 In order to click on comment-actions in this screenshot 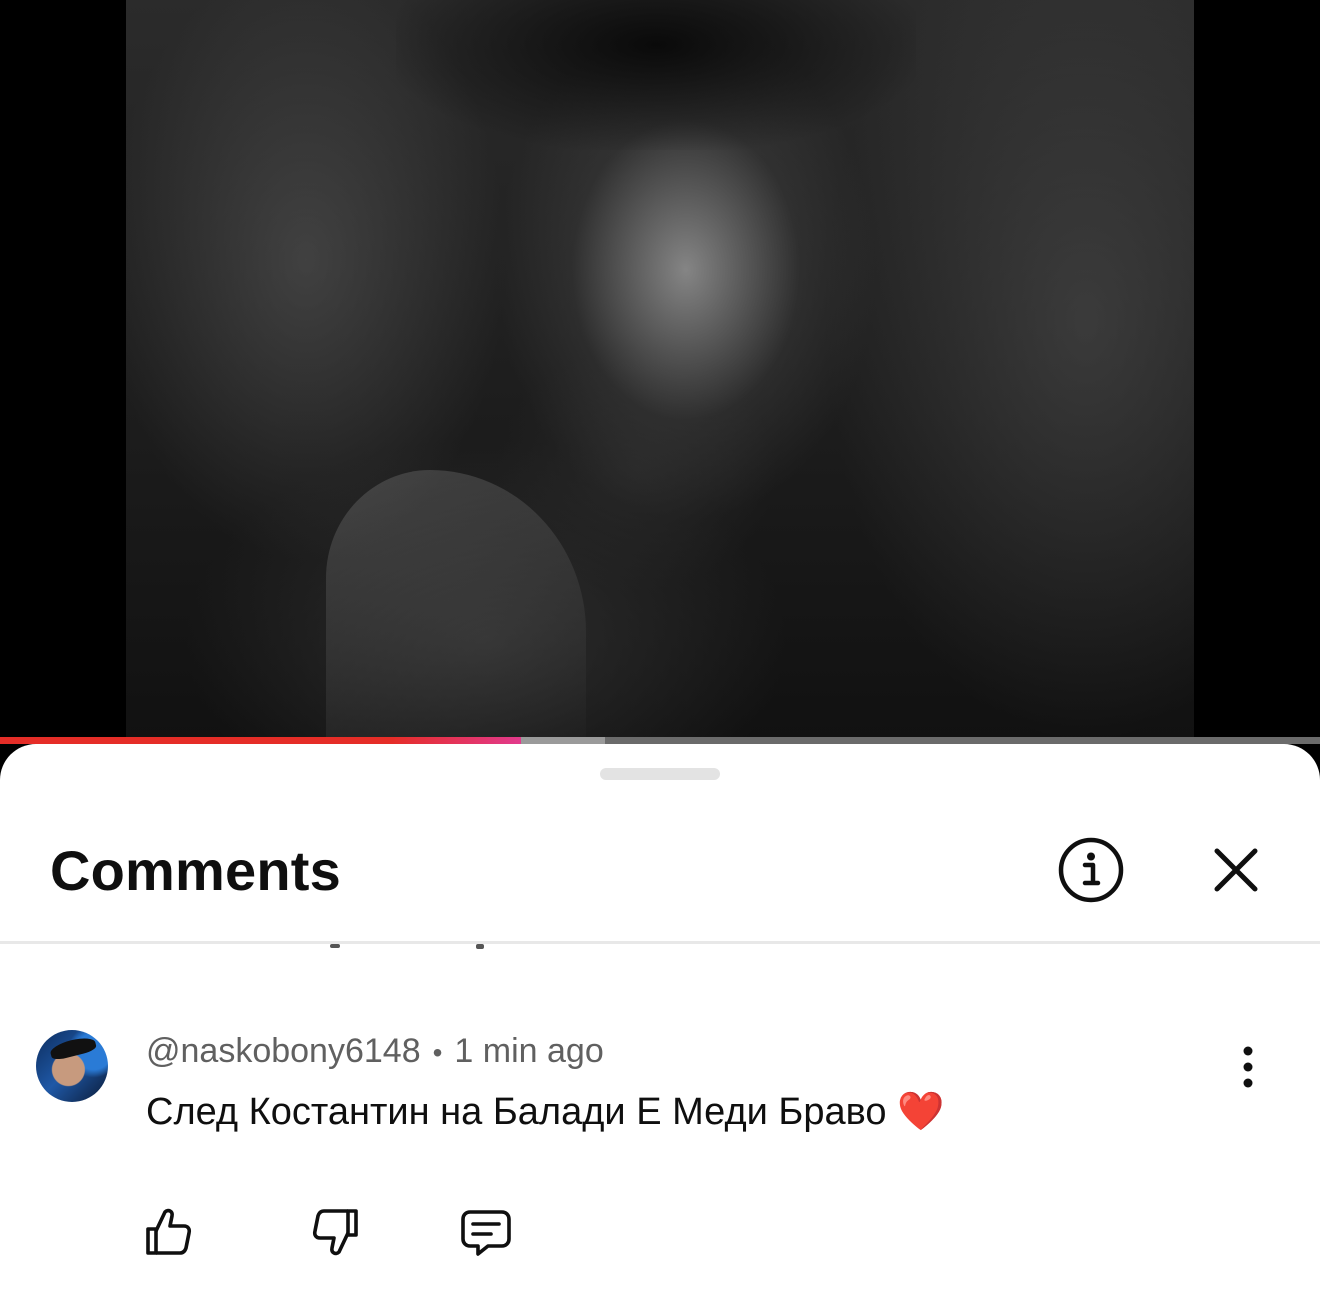, I will do `click(350, 1239)`.